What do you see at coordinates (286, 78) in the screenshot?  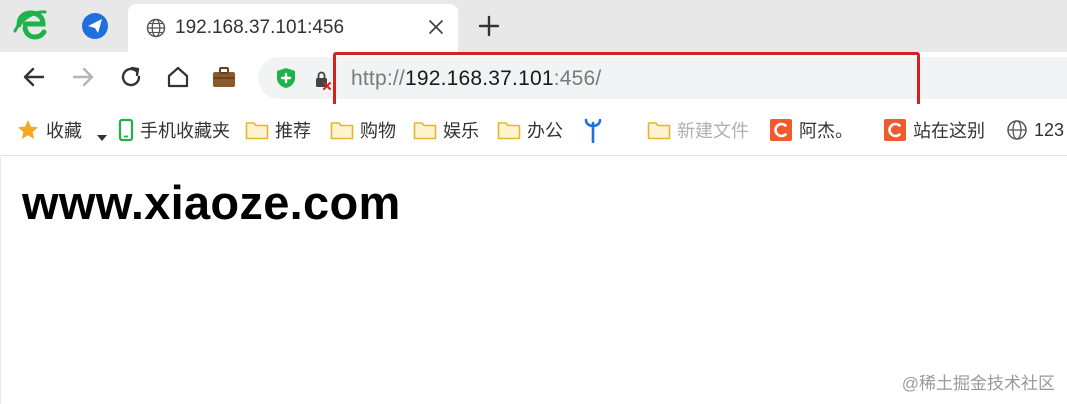 I see `shield-plus-icon` at bounding box center [286, 78].